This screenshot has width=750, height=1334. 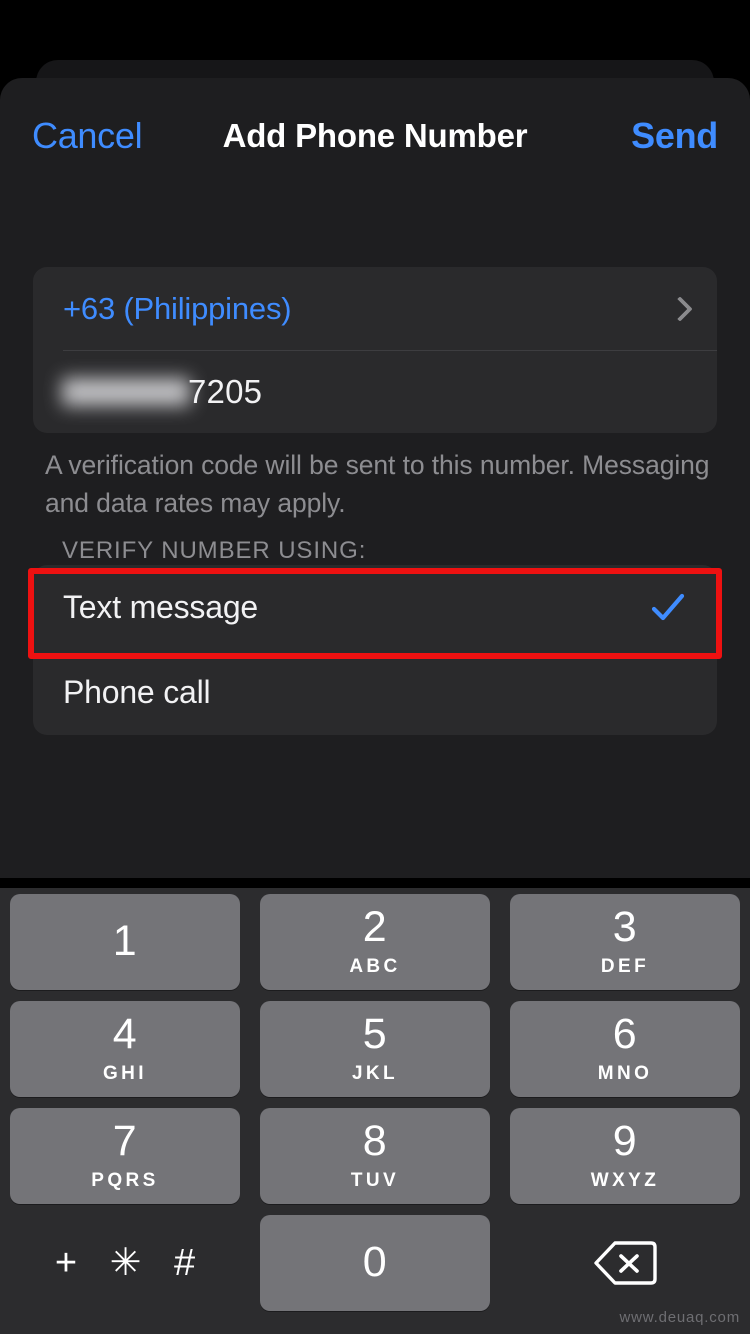 What do you see at coordinates (625, 1073) in the screenshot?
I see `key-letters: MNO` at bounding box center [625, 1073].